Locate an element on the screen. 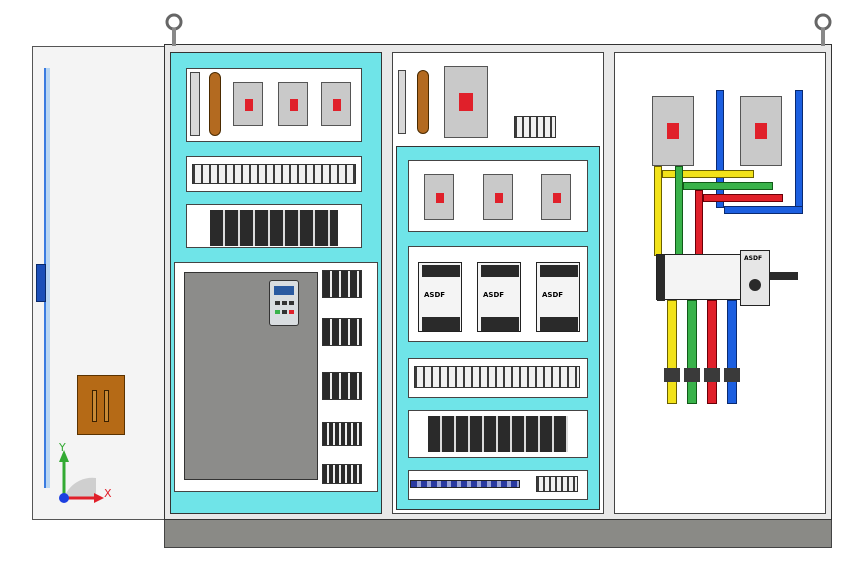 This screenshot has height=562, width=867. s3-switch-operator: ASDF is located at coordinates (755, 278).